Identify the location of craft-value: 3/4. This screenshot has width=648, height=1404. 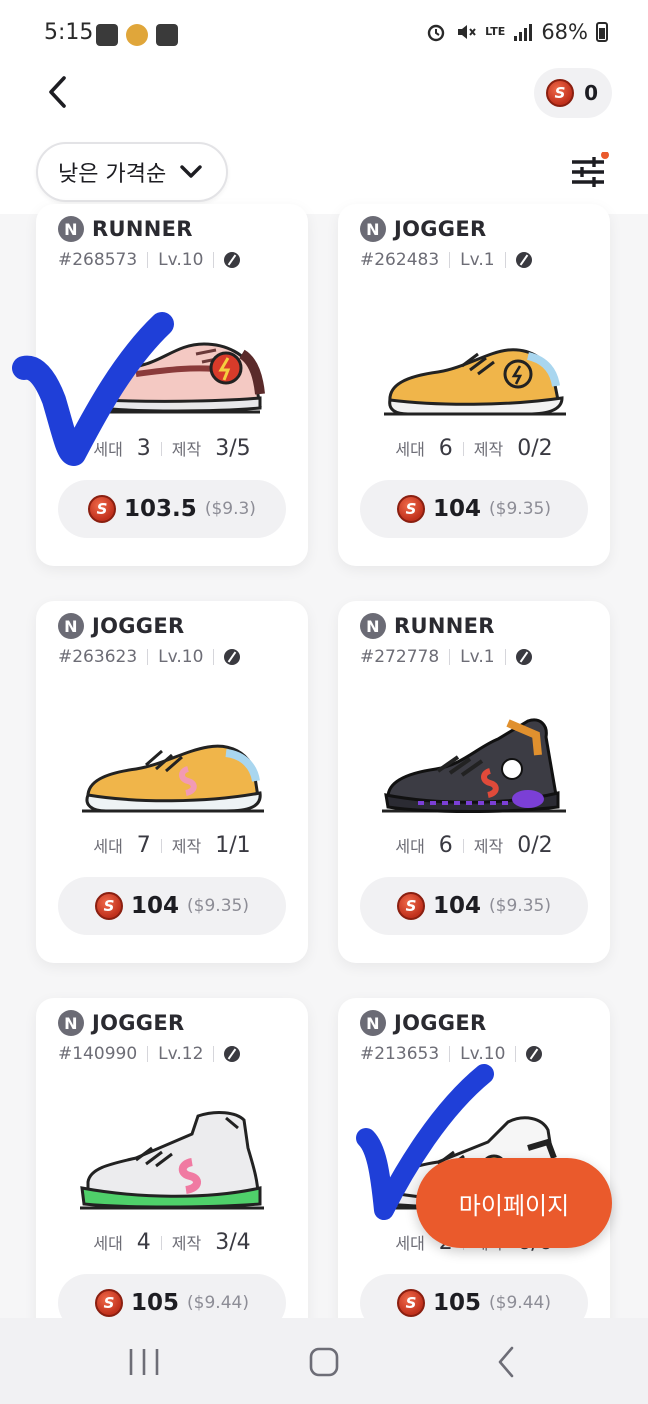
(233, 1242).